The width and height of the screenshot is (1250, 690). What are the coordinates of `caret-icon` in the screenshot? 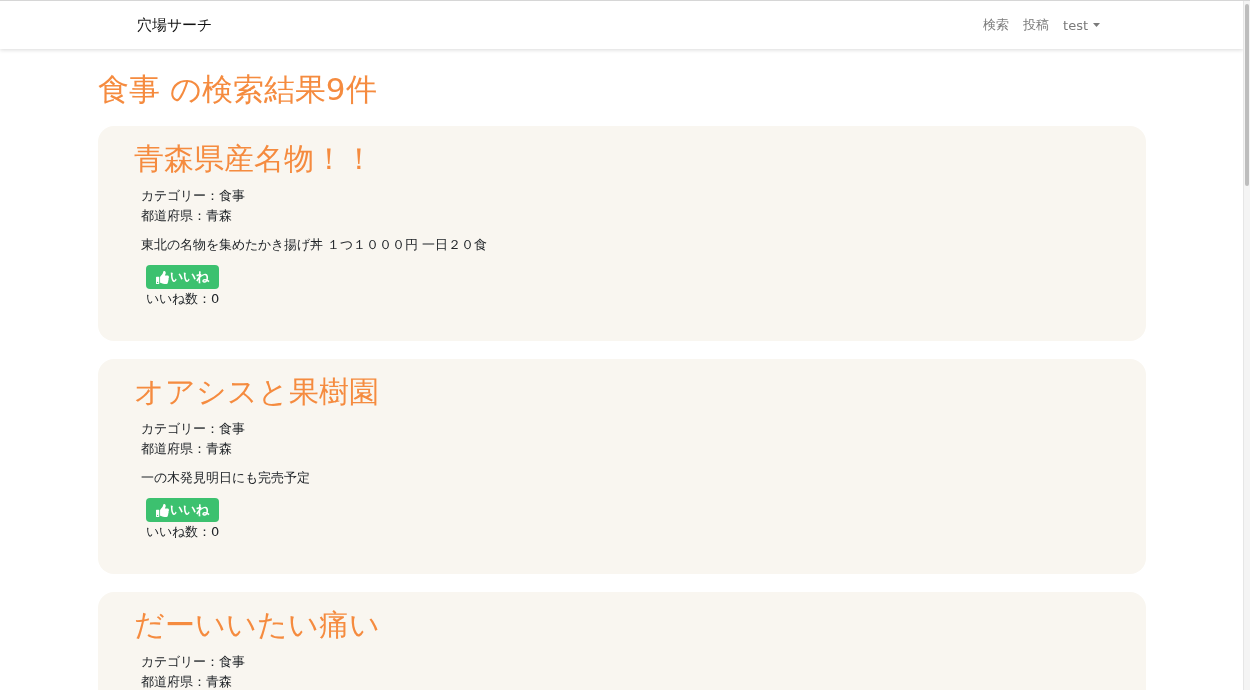 It's located at (1096, 25).